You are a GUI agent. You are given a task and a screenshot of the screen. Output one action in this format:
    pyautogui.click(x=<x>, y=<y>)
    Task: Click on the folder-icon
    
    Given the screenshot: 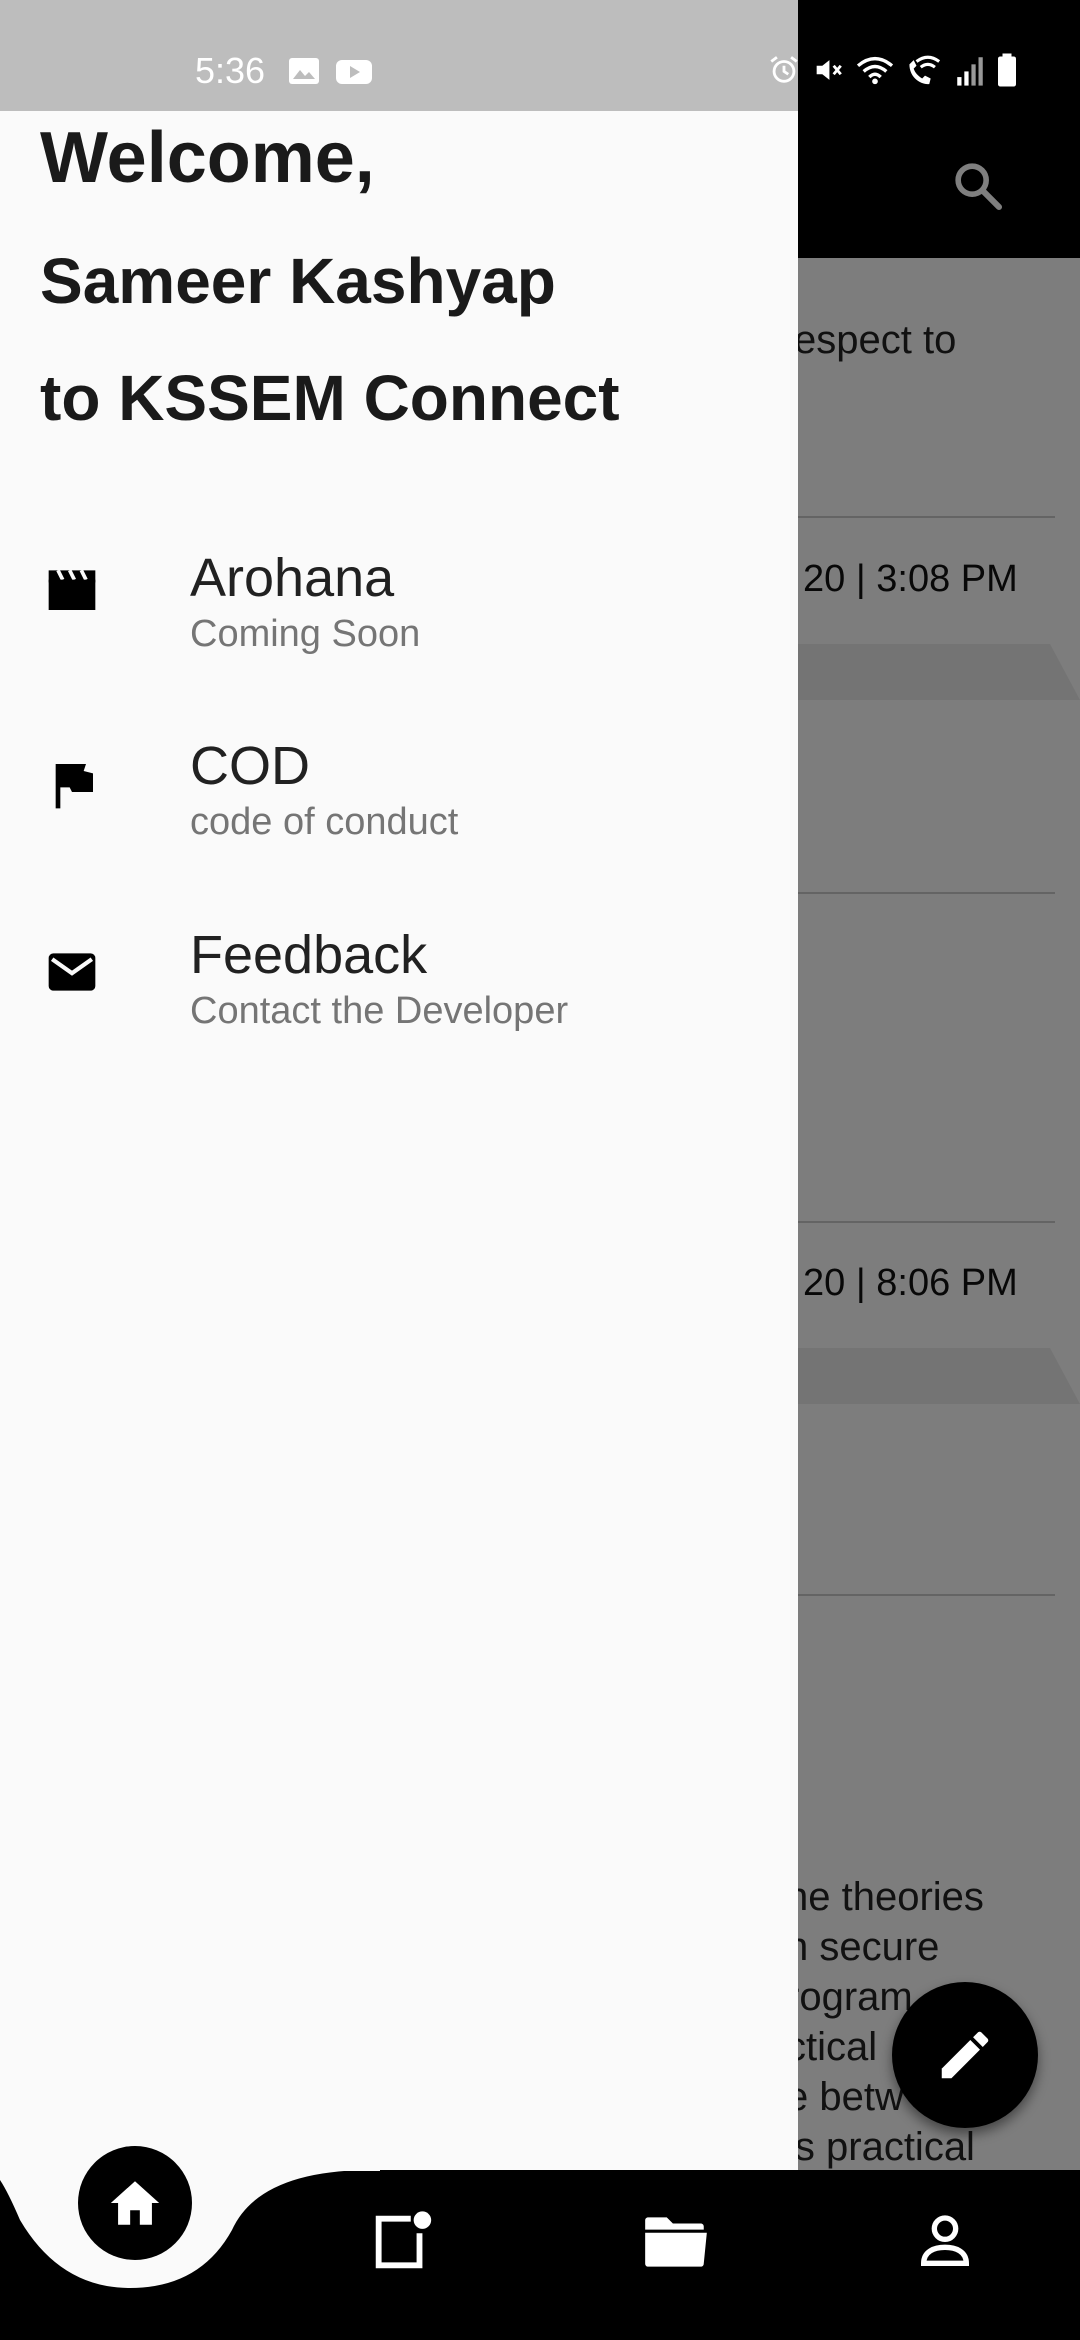 What is the action you would take?
    pyautogui.click(x=676, y=2242)
    